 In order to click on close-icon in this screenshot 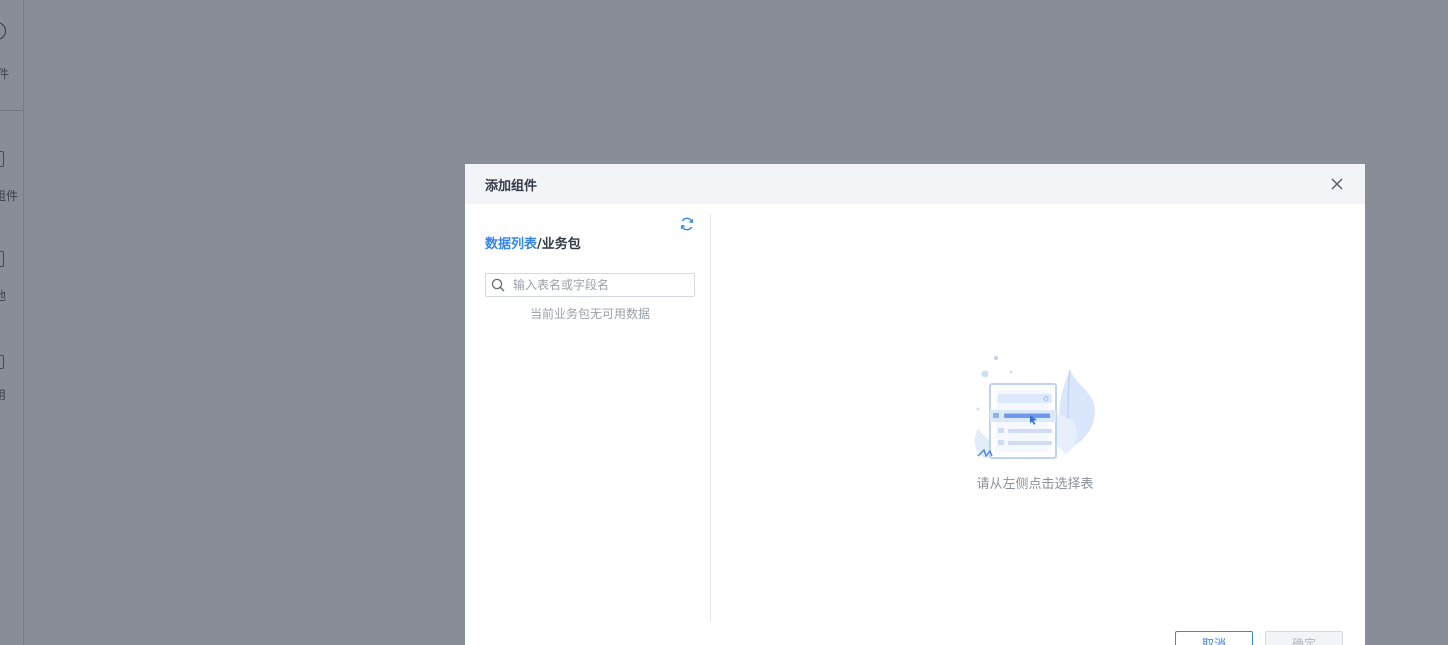, I will do `click(1337, 184)`.